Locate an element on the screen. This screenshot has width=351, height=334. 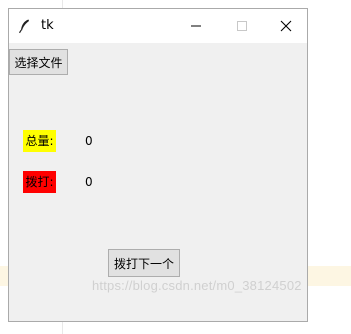
maximize-icon is located at coordinates (242, 26).